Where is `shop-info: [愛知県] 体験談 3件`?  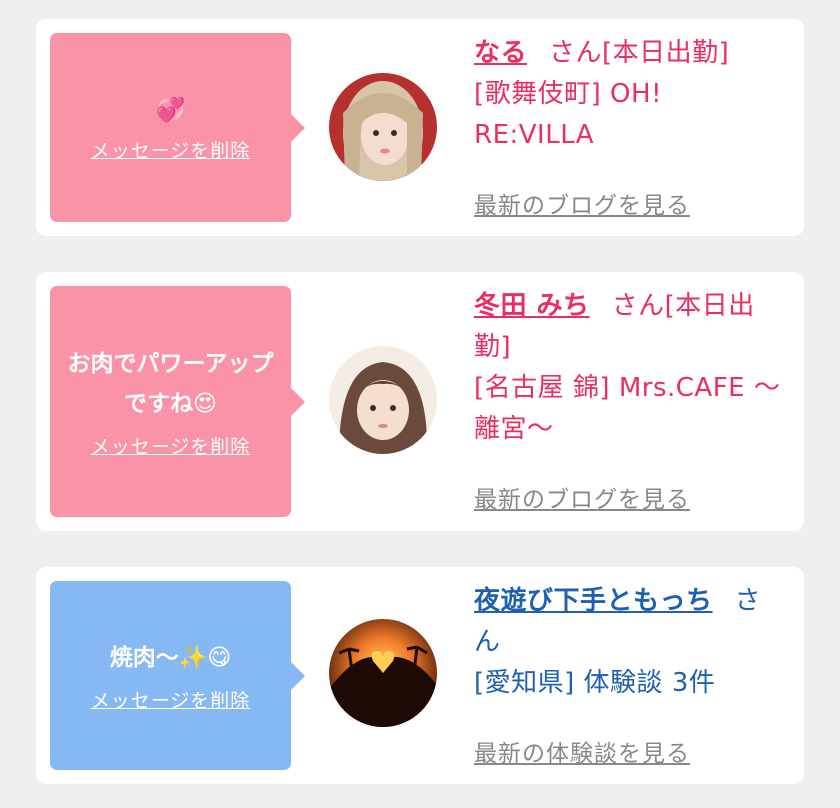
shop-info: [愛知県] 体験談 3件 is located at coordinates (595, 683).